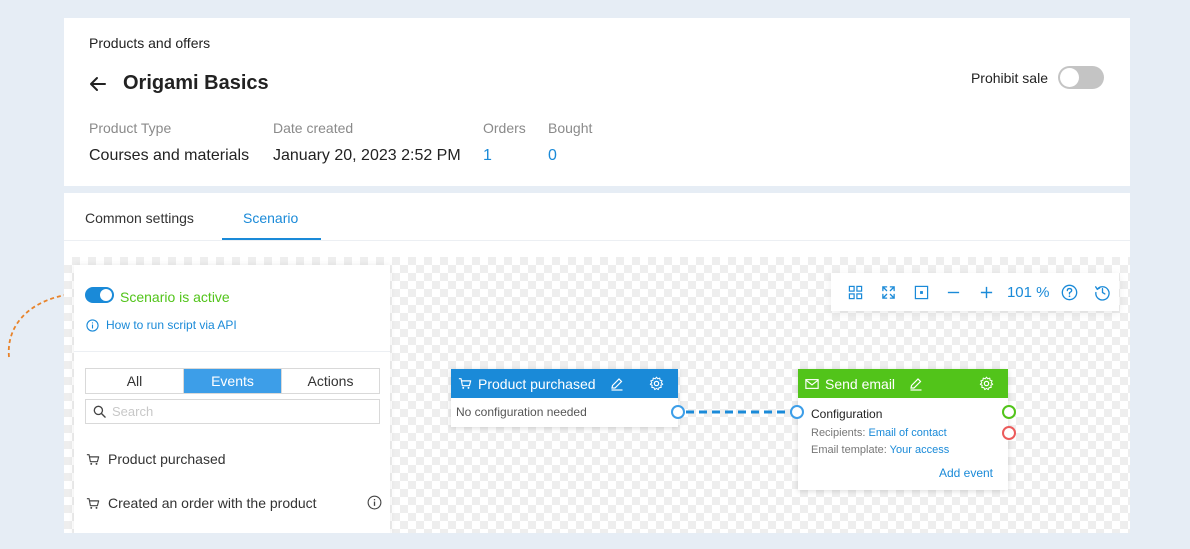 The width and height of the screenshot is (1190, 549). Describe the element at coordinates (838, 433) in the screenshot. I see `recipients-label: Recipients:` at that location.